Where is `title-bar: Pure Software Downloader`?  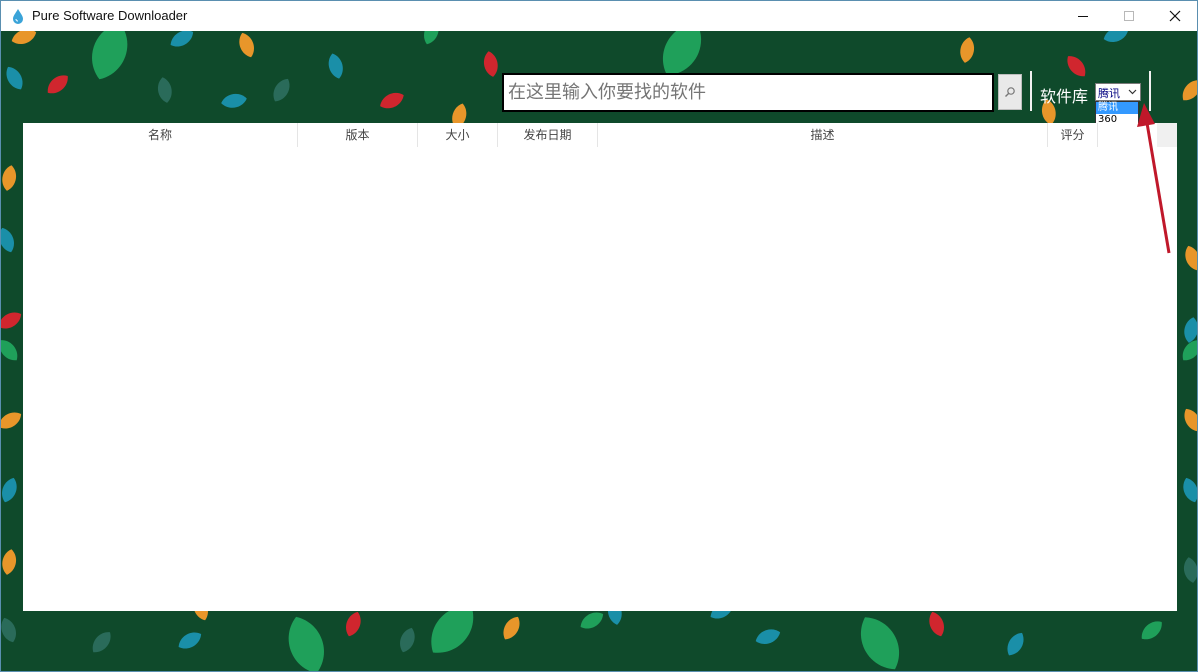 title-bar: Pure Software Downloader is located at coordinates (599, 16).